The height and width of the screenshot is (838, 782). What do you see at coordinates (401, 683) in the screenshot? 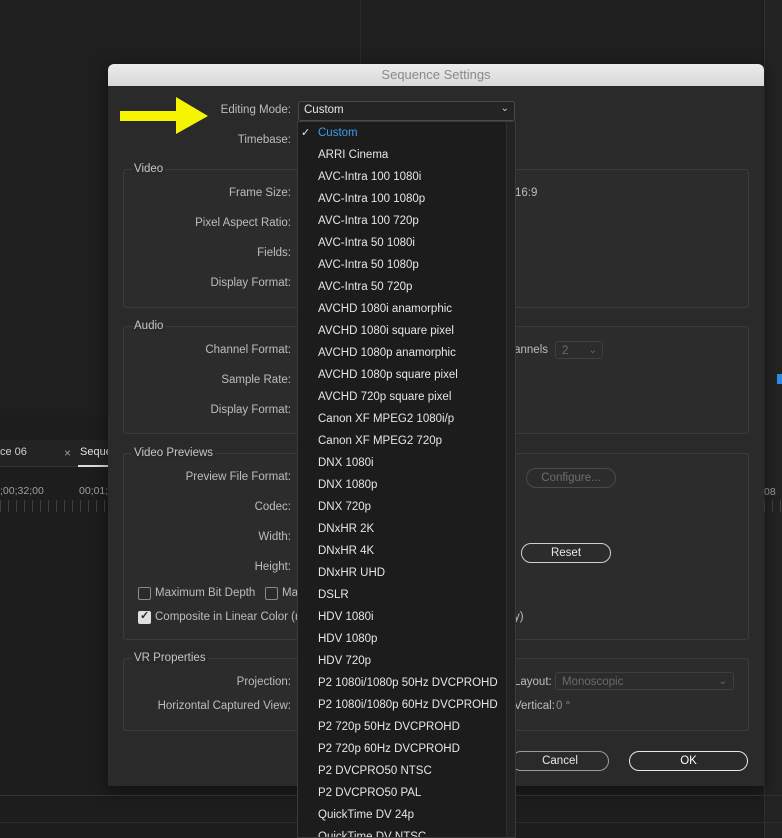
I see `dropdown-option: P2 1080i/1080p 50Hz DVCPROHD` at bounding box center [401, 683].